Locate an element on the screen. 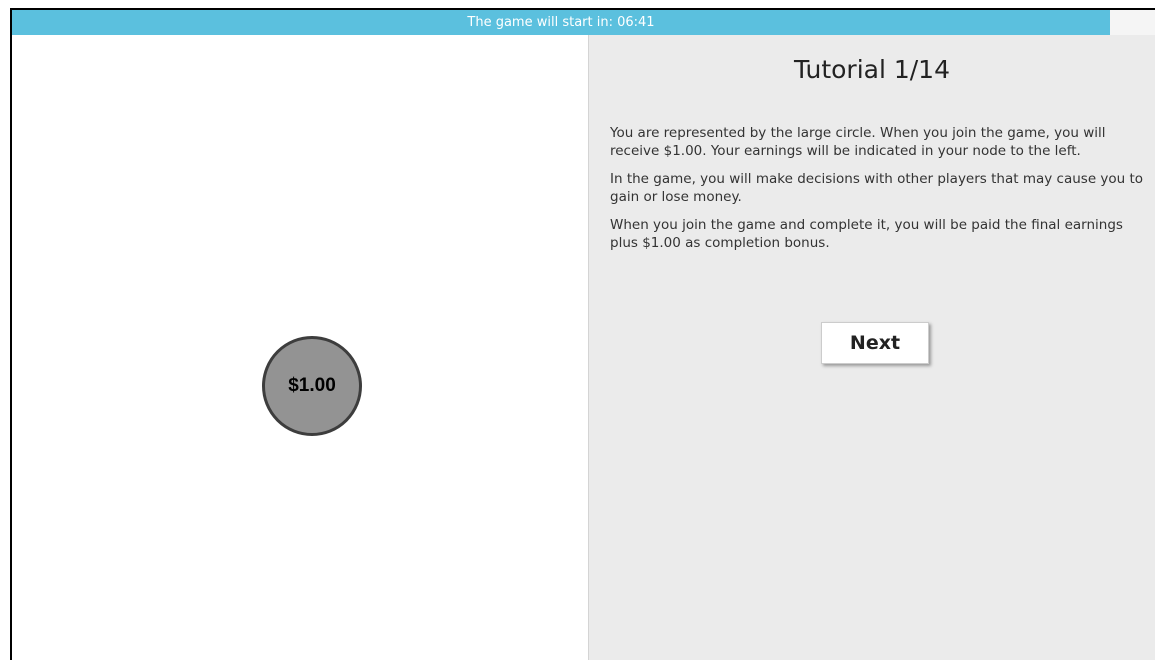 The height and width of the screenshot is (660, 1155). countdown-progress-bar: The game will start in: 06:41 is located at coordinates (561, 22).